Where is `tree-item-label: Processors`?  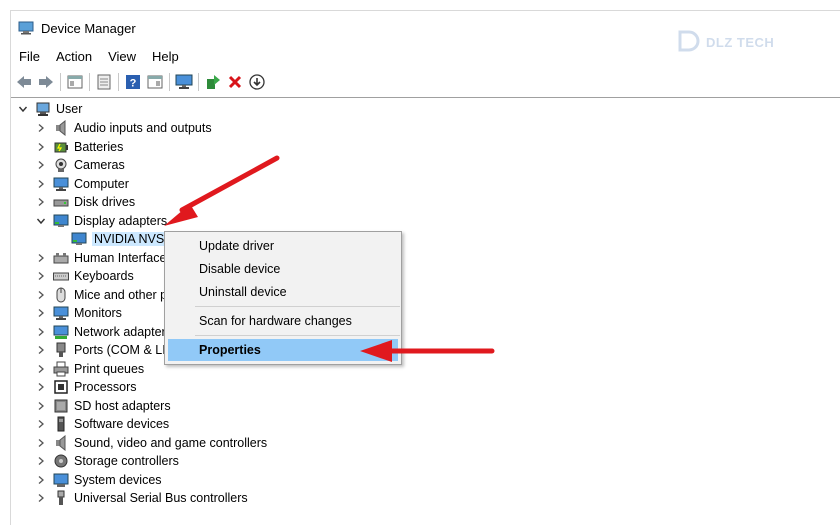 tree-item-label: Processors is located at coordinates (105, 387).